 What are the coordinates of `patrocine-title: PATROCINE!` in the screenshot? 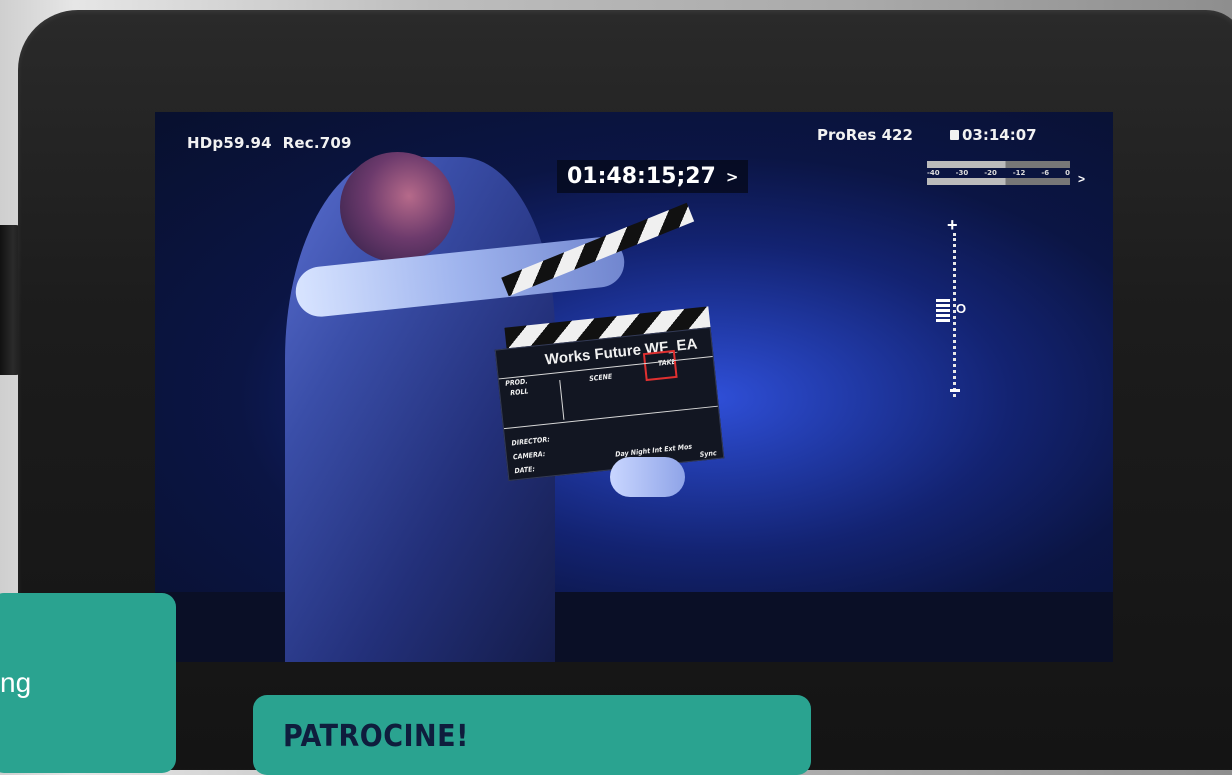 It's located at (376, 736).